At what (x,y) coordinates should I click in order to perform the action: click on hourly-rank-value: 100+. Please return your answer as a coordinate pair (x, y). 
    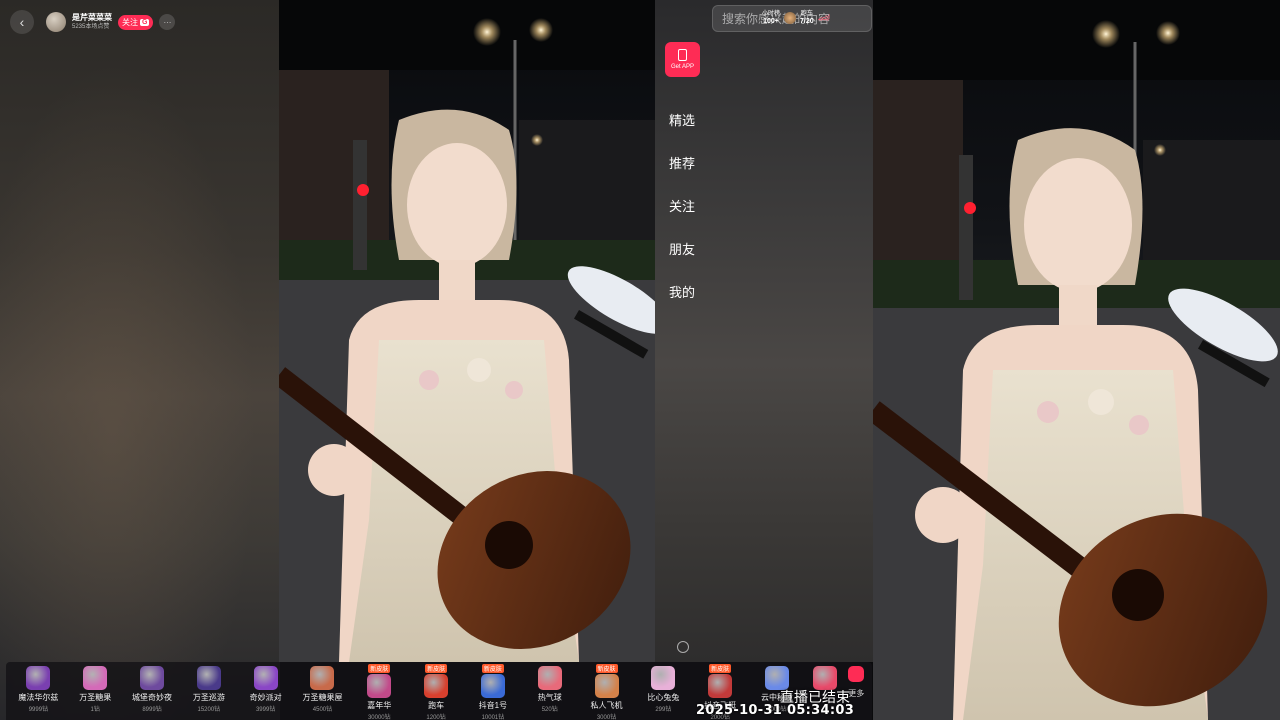
    Looking at the image, I should click on (771, 21).